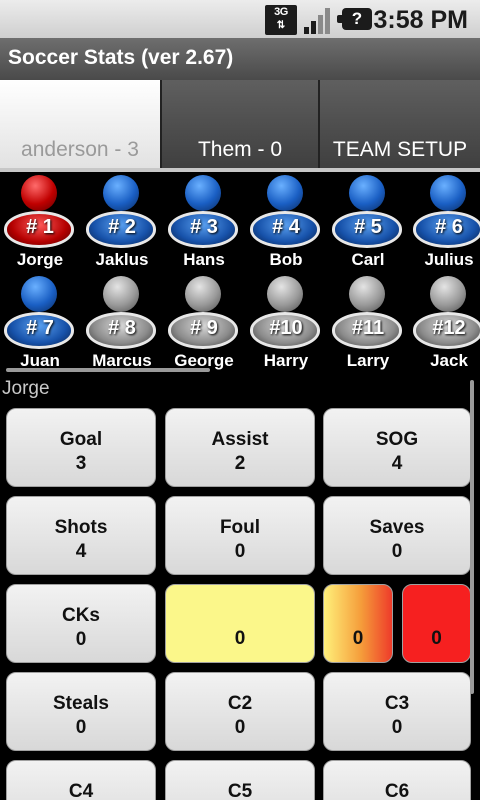  What do you see at coordinates (80, 149) in the screenshot?
I see `tab-label: anderson - 3` at bounding box center [80, 149].